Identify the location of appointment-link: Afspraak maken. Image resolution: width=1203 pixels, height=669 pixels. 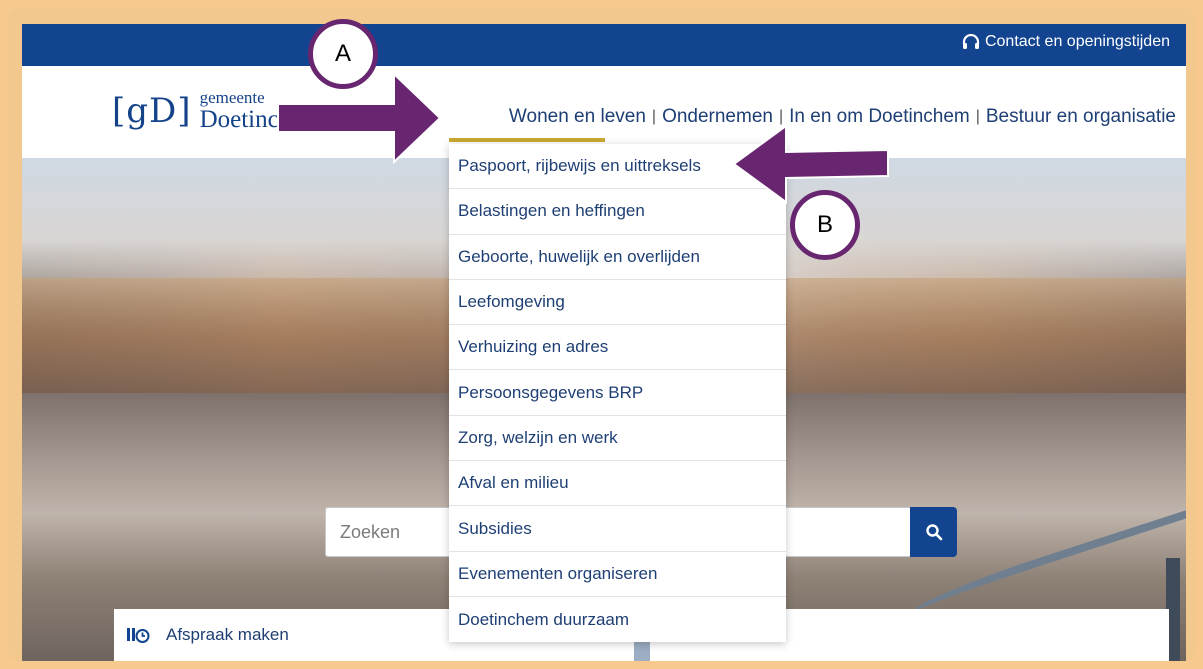
(207, 635).